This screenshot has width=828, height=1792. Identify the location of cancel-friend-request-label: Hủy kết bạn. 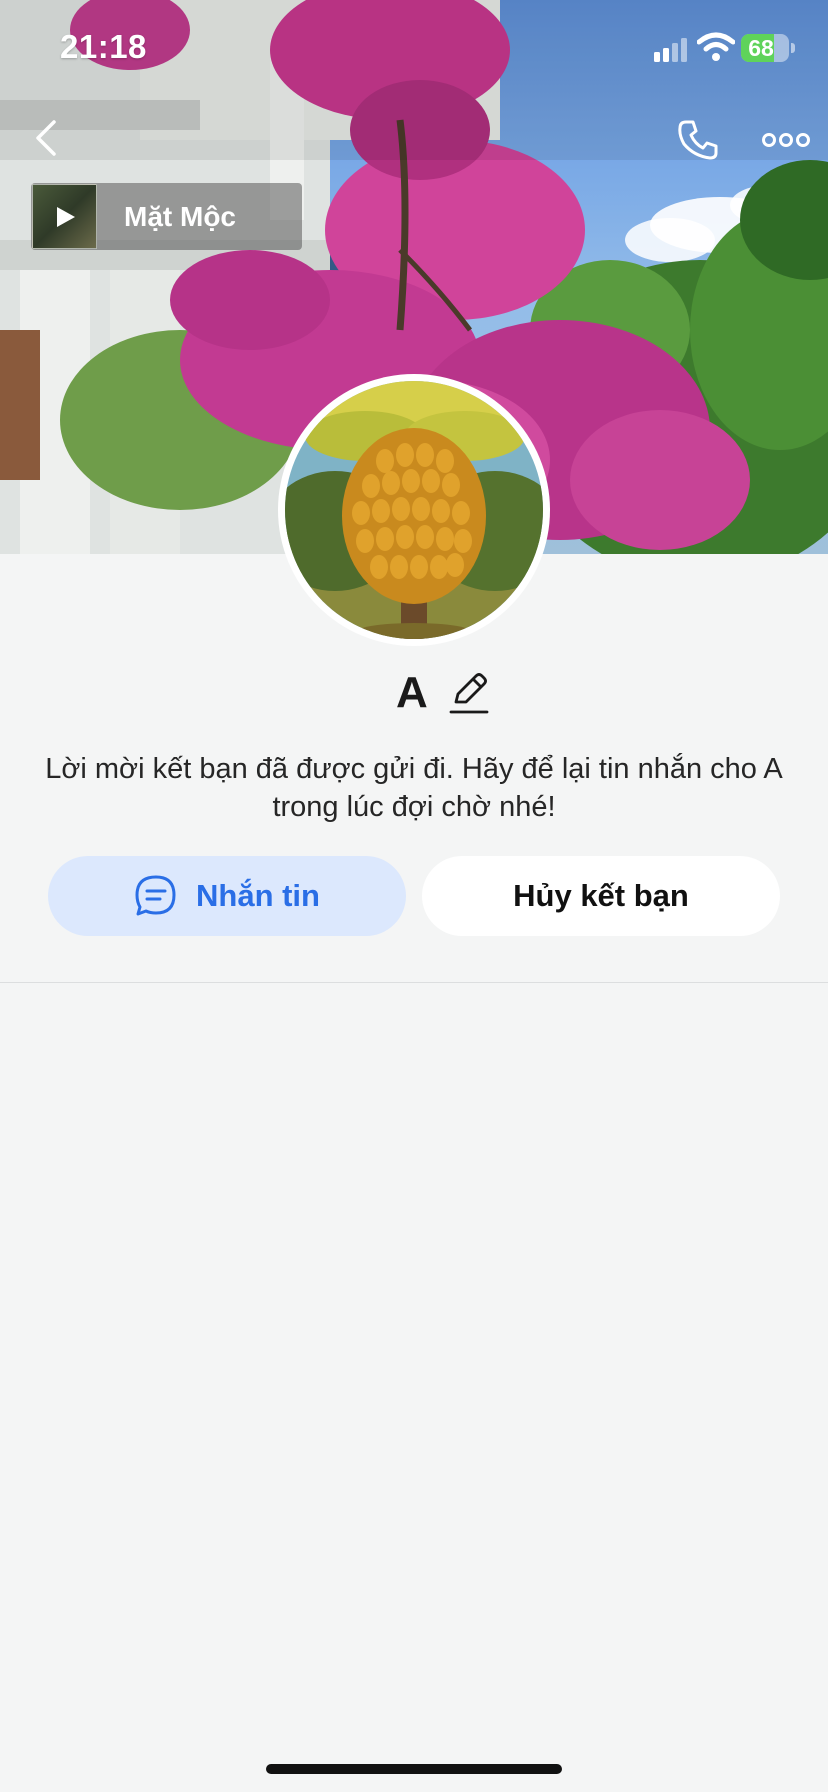
(601, 895).